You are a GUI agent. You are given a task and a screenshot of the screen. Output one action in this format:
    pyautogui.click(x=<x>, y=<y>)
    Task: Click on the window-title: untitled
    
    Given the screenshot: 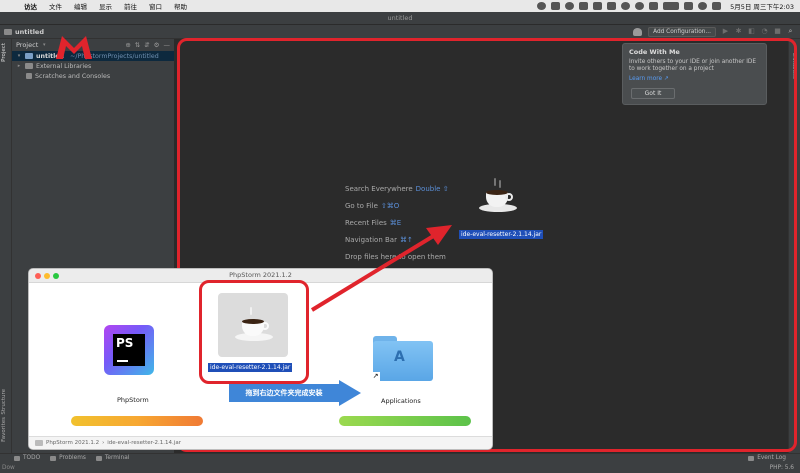 What is the action you would take?
    pyautogui.click(x=400, y=18)
    